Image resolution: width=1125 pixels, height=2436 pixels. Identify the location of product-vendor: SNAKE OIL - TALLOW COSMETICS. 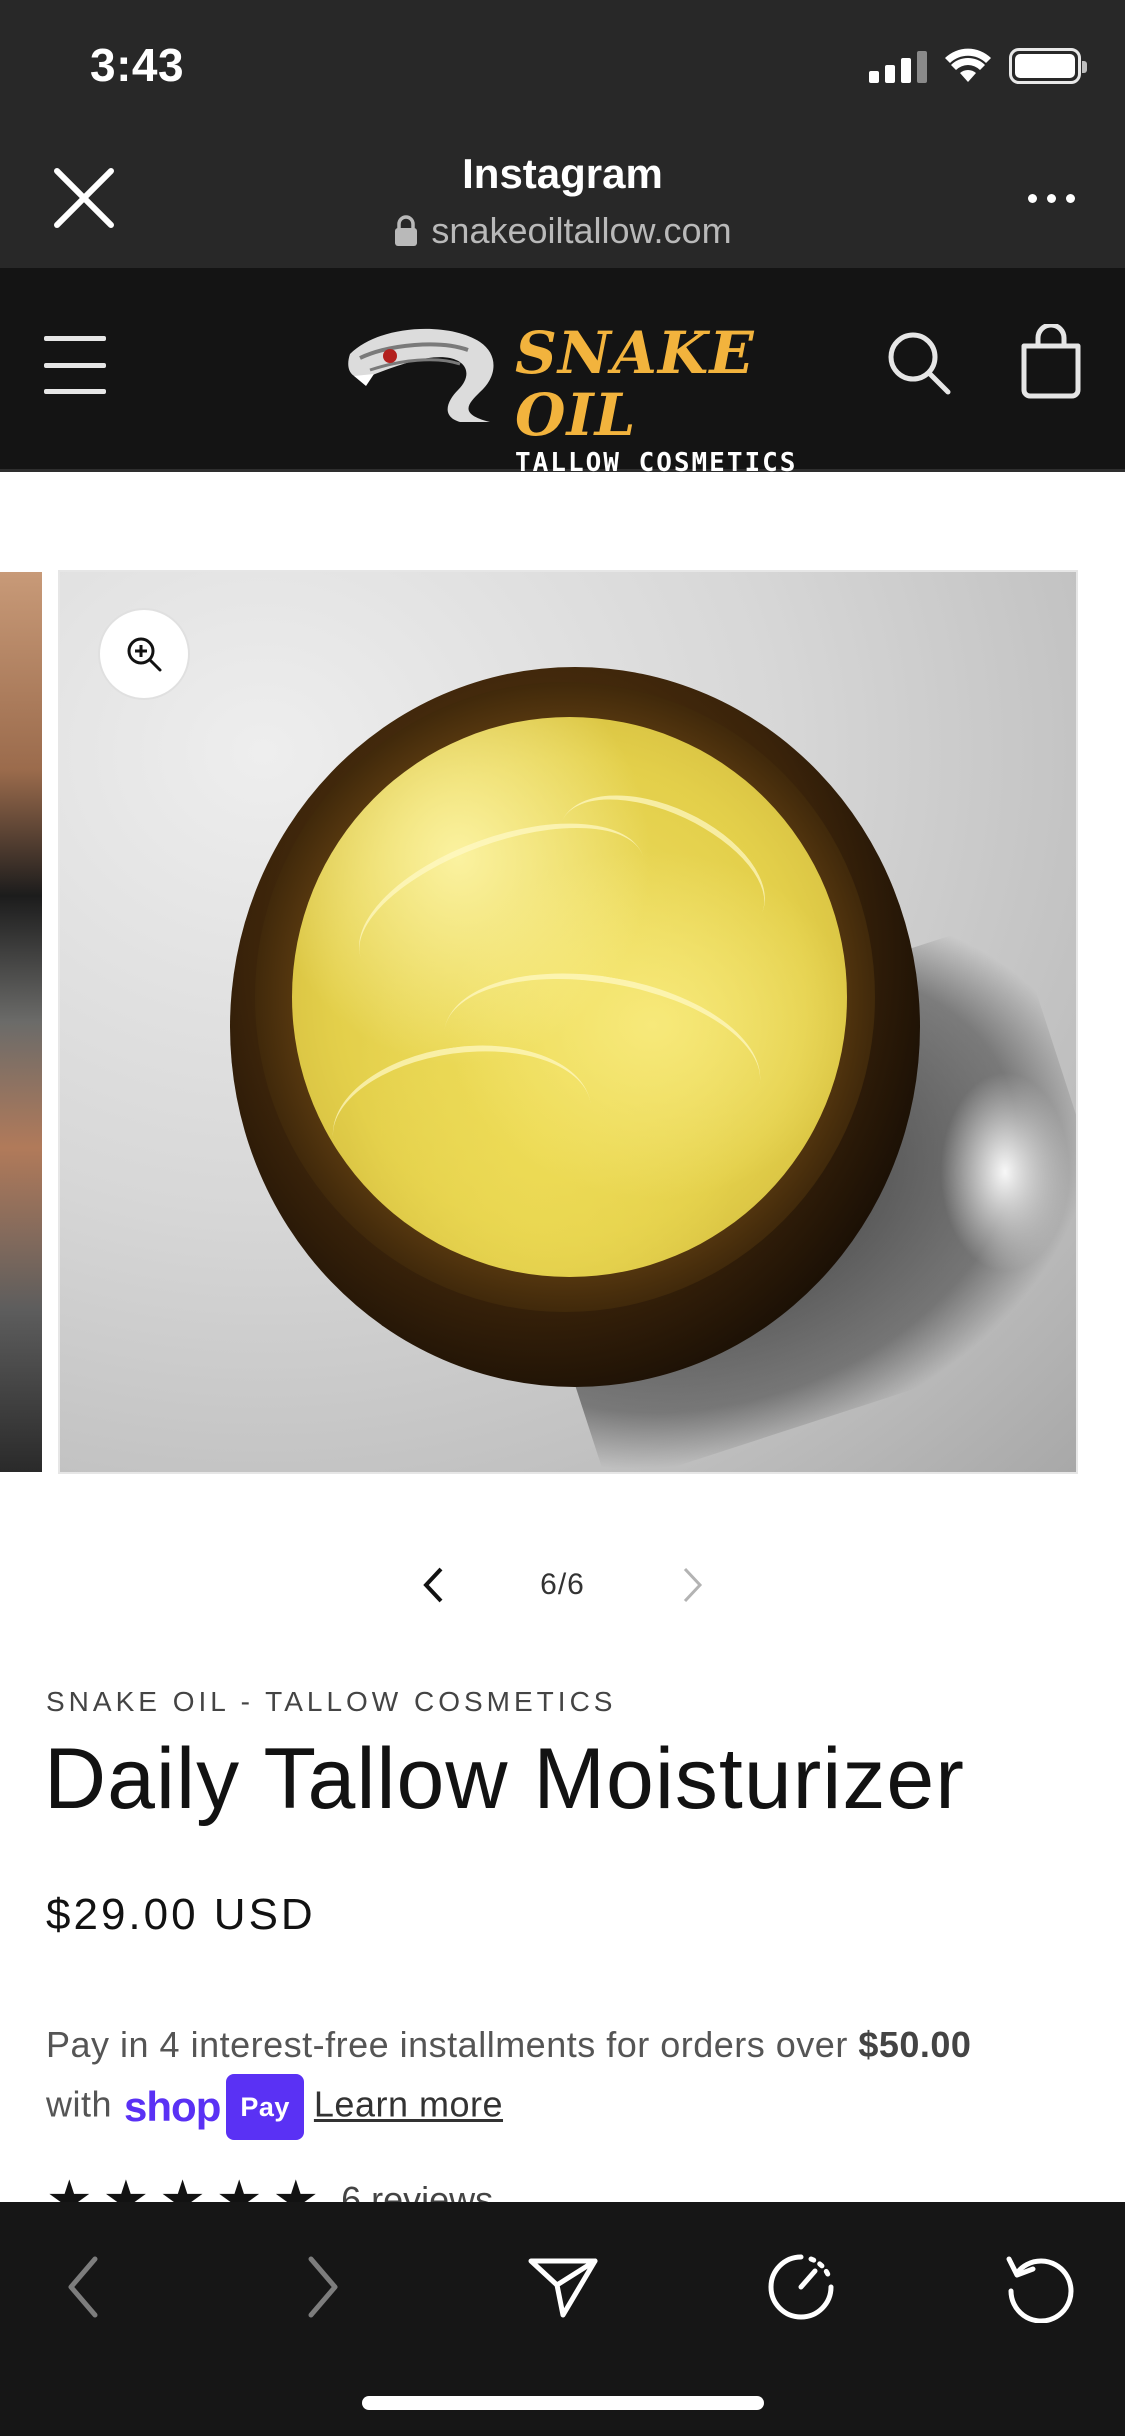
(331, 1701).